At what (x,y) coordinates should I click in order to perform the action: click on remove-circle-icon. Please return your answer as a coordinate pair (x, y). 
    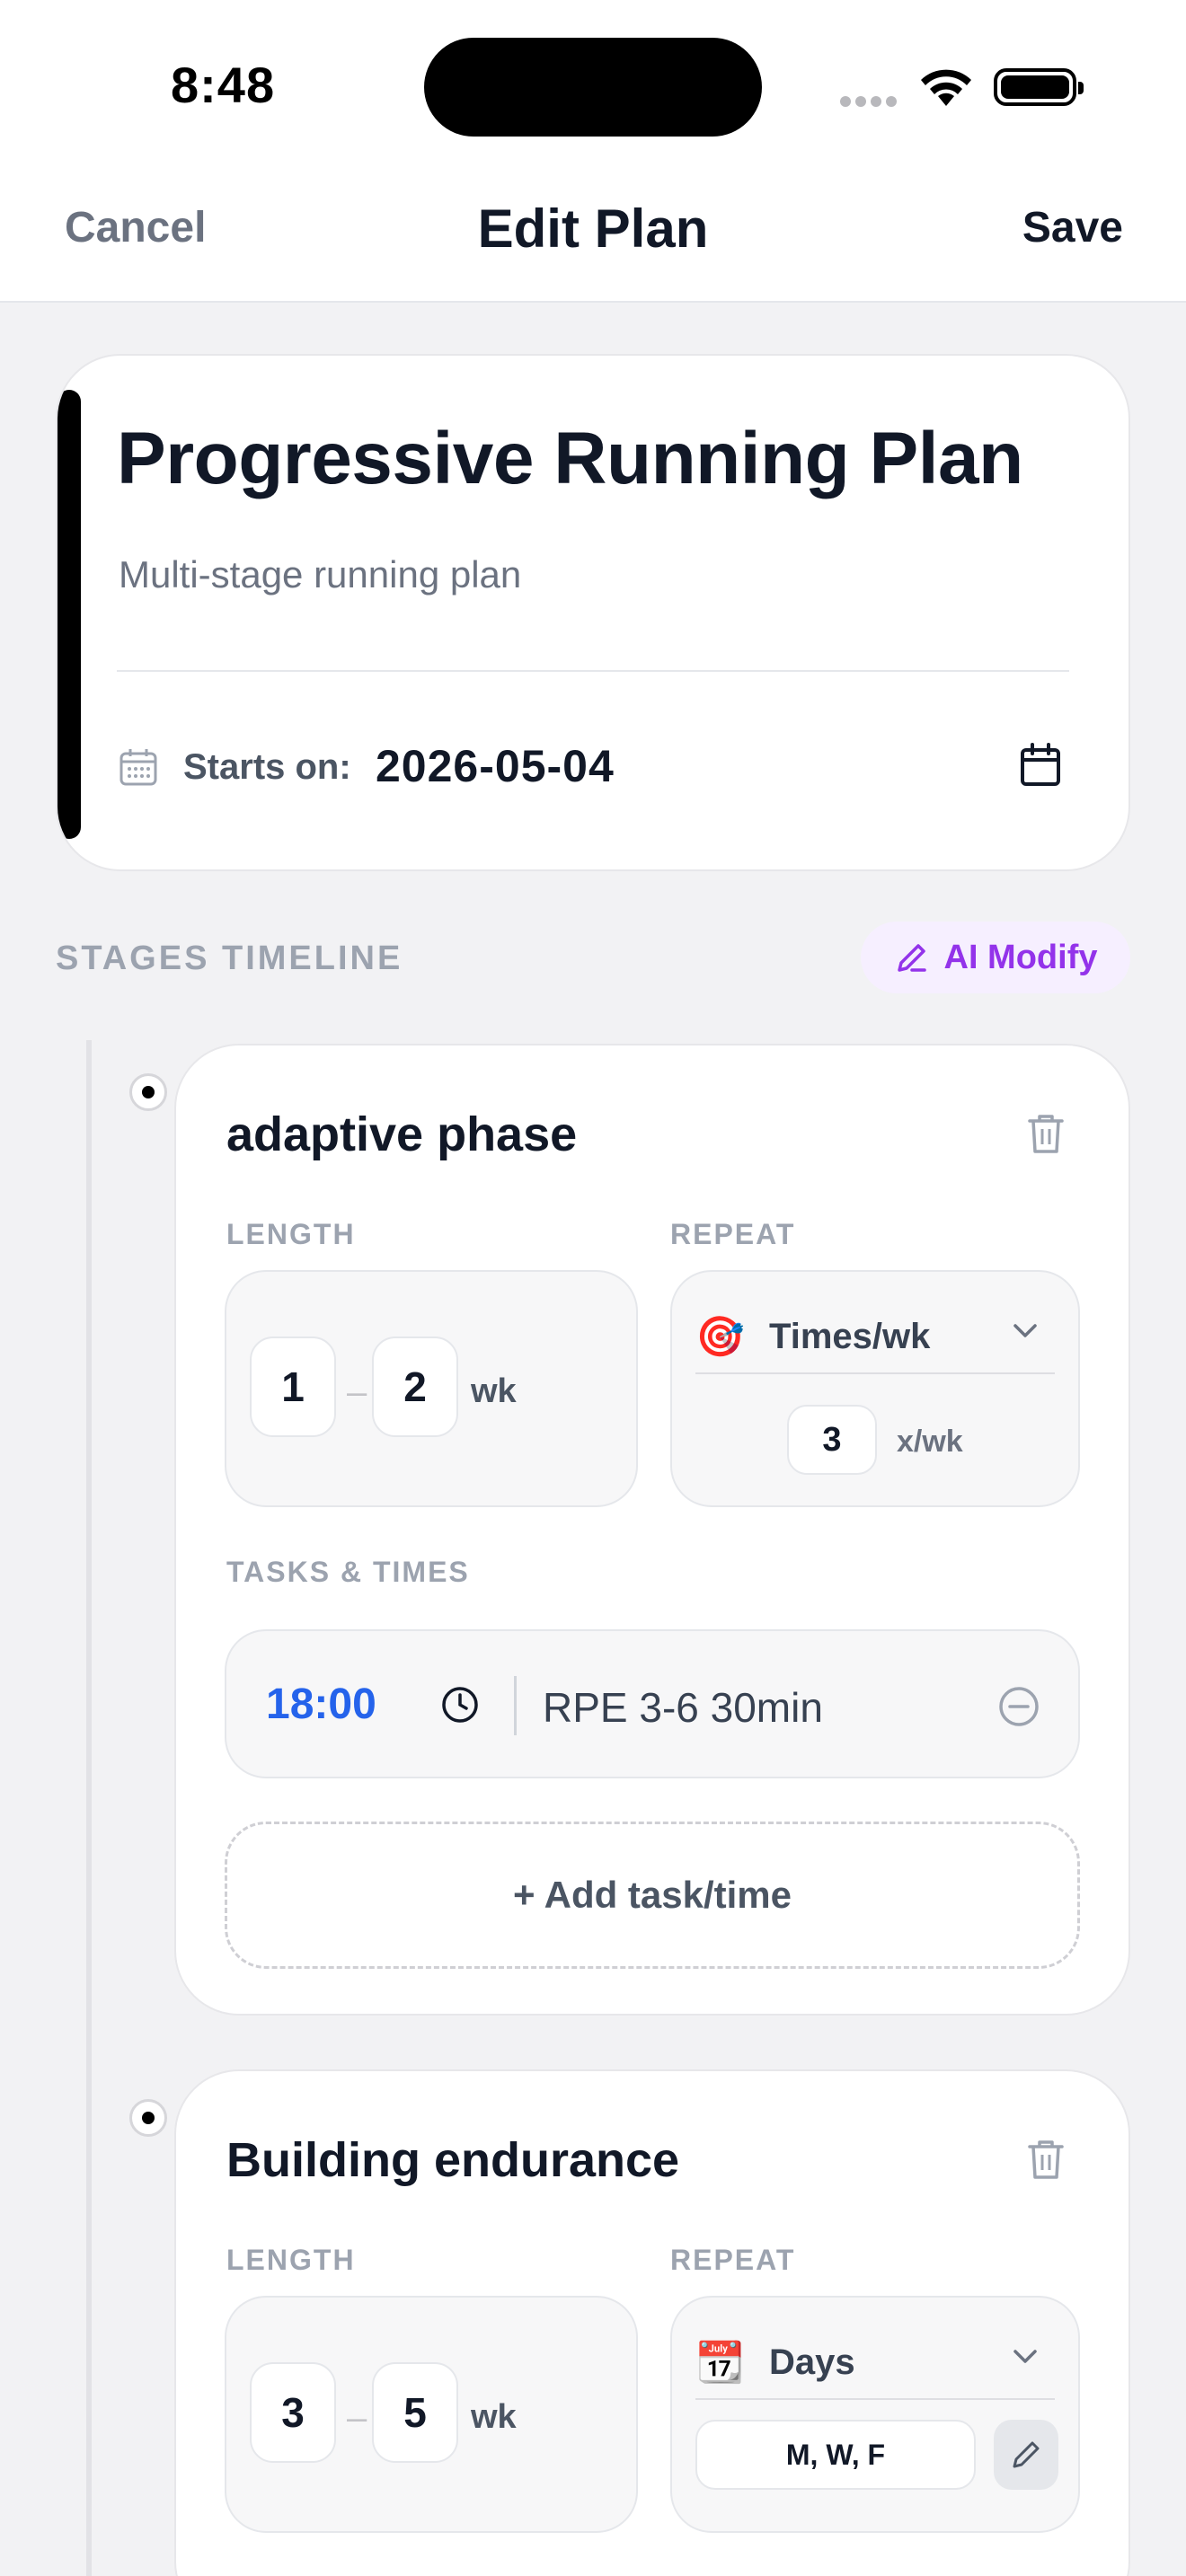
    Looking at the image, I should click on (1018, 1706).